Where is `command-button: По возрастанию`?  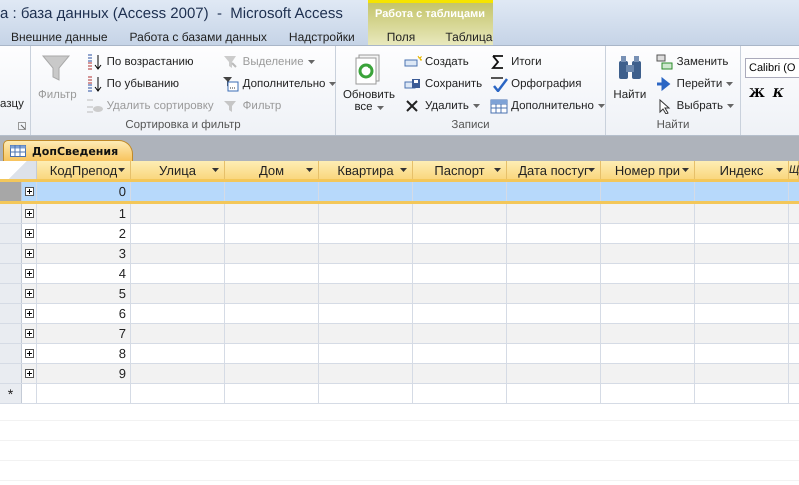 command-button: По возрастанию is located at coordinates (150, 62).